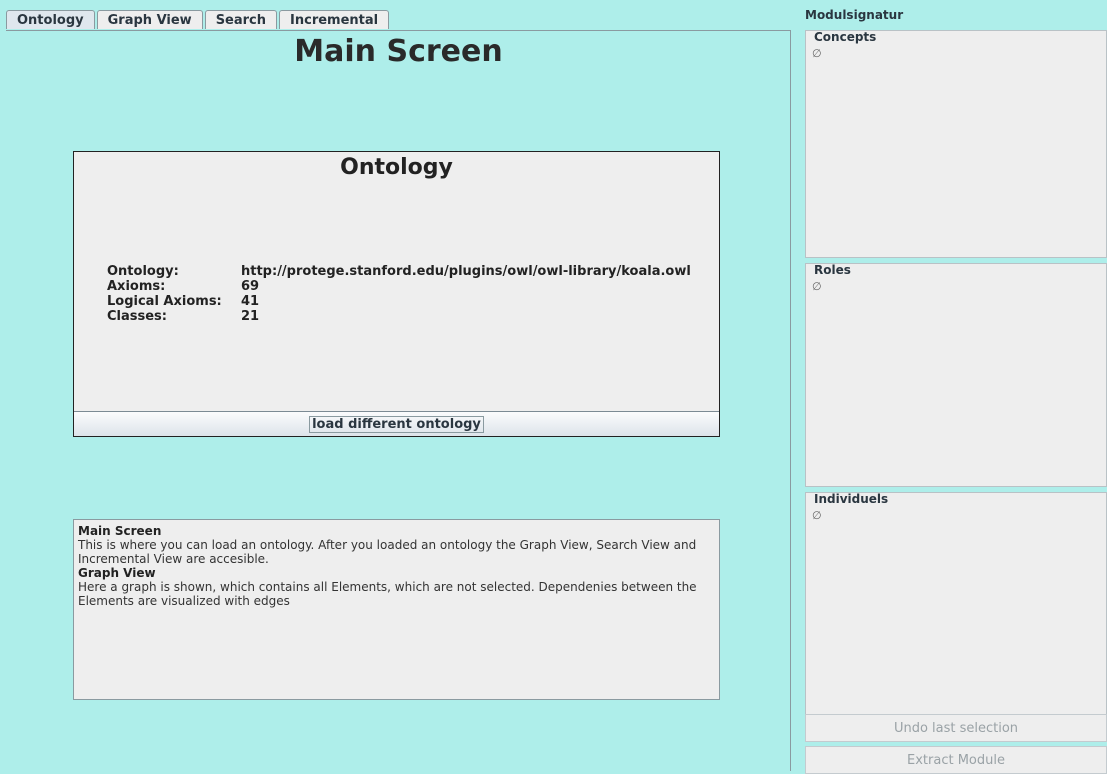 This screenshot has width=1107, height=774. Describe the element at coordinates (241, 19) in the screenshot. I see `tab-search: Search` at that location.